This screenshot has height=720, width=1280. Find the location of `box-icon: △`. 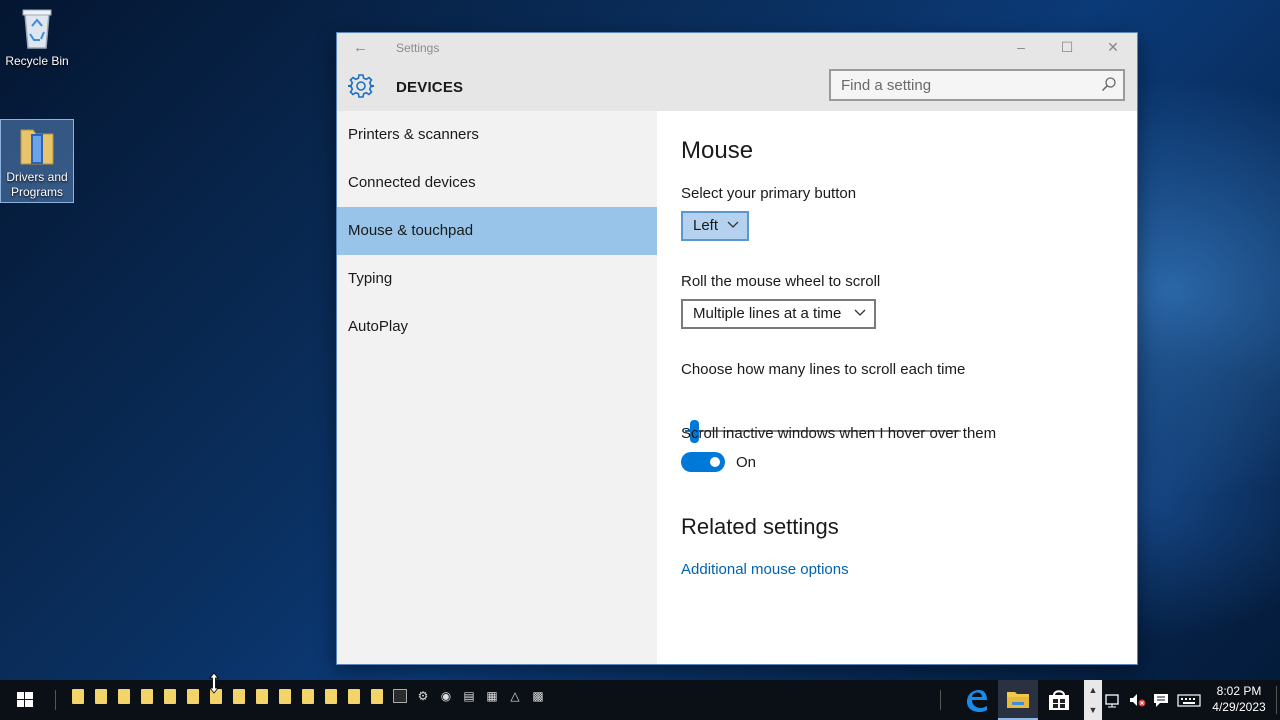

box-icon: △ is located at coordinates (515, 696).